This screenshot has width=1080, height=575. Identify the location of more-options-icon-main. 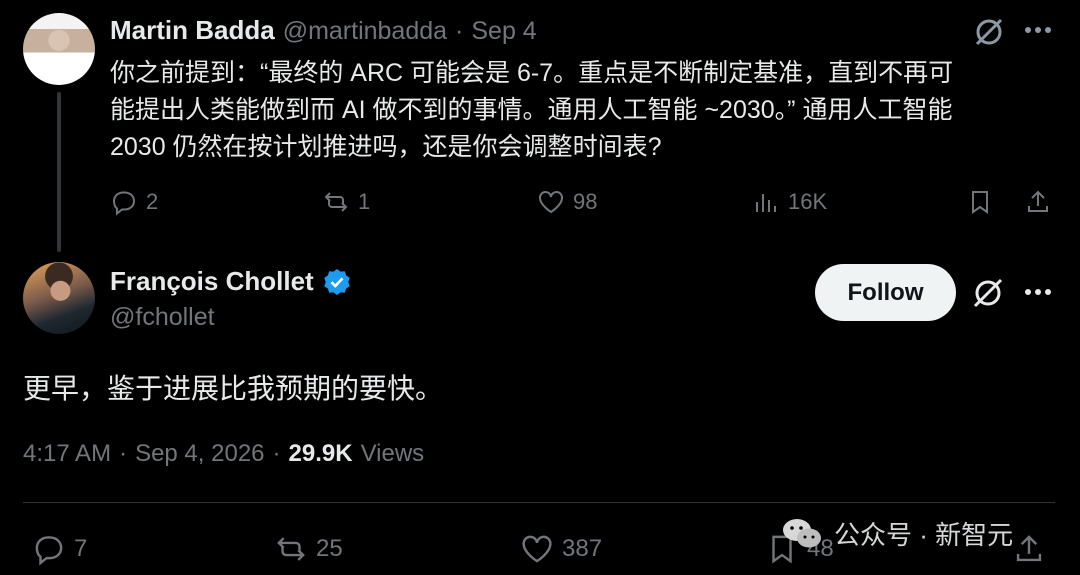
(1038, 292).